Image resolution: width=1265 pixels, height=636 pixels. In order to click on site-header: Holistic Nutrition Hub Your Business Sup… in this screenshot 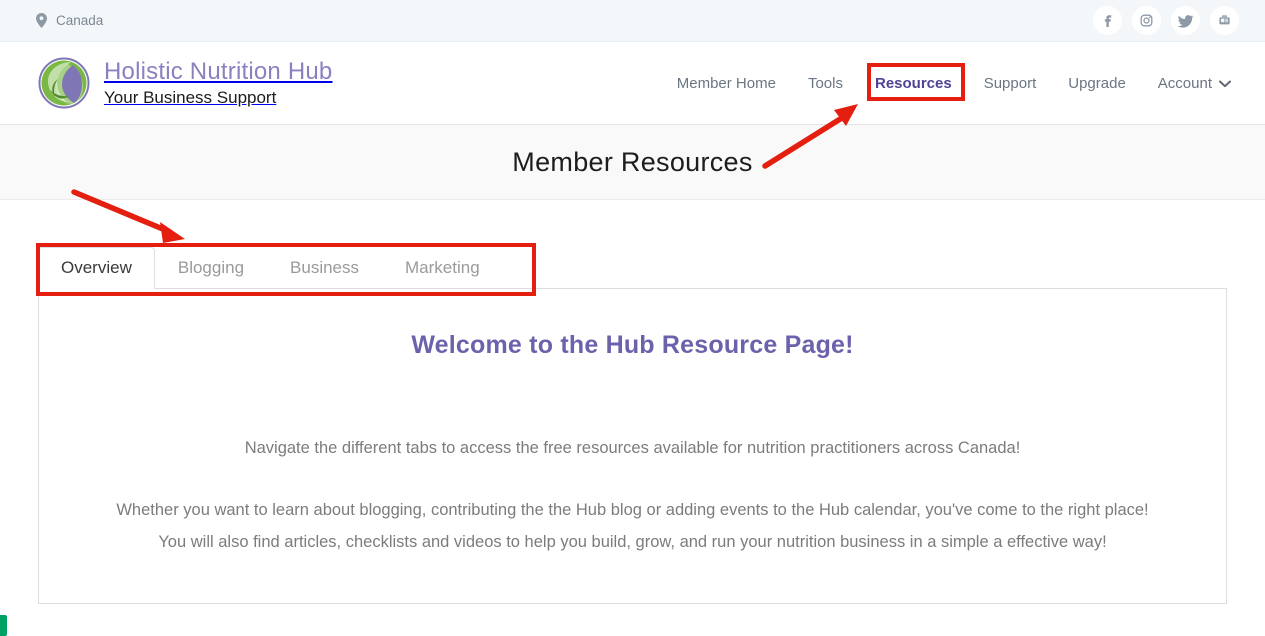, I will do `click(632, 83)`.